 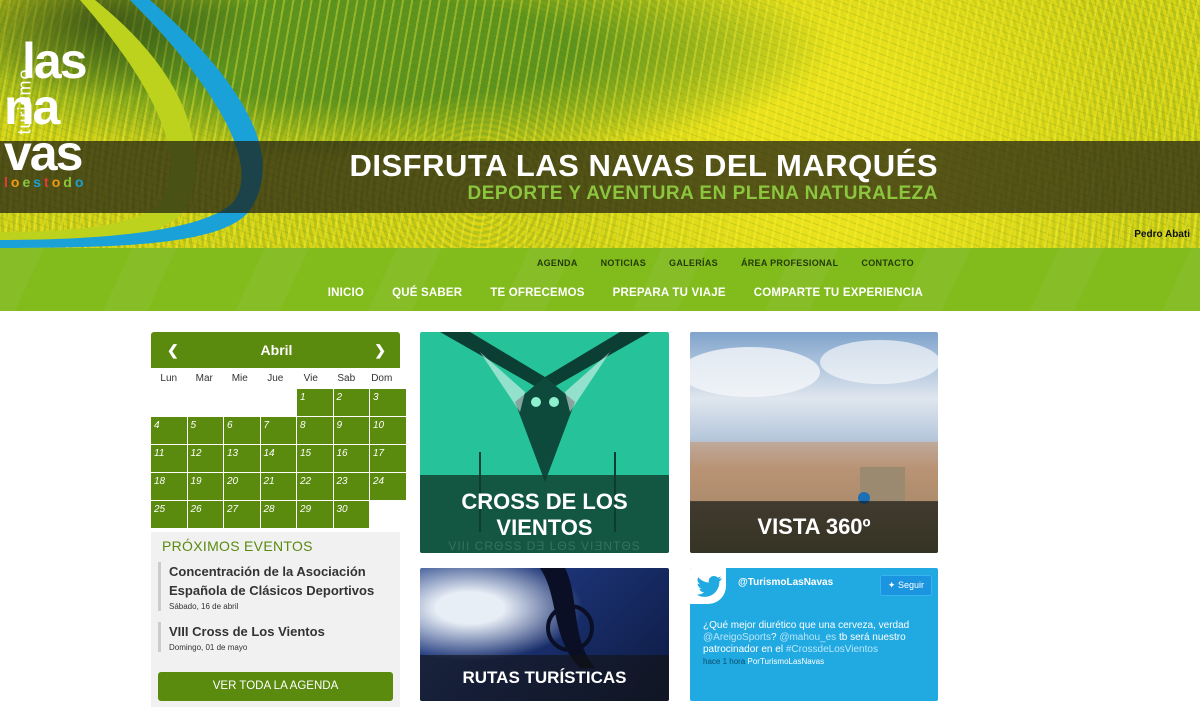 What do you see at coordinates (173, 350) in the screenshot?
I see `chevron-left-icon: ❮` at bounding box center [173, 350].